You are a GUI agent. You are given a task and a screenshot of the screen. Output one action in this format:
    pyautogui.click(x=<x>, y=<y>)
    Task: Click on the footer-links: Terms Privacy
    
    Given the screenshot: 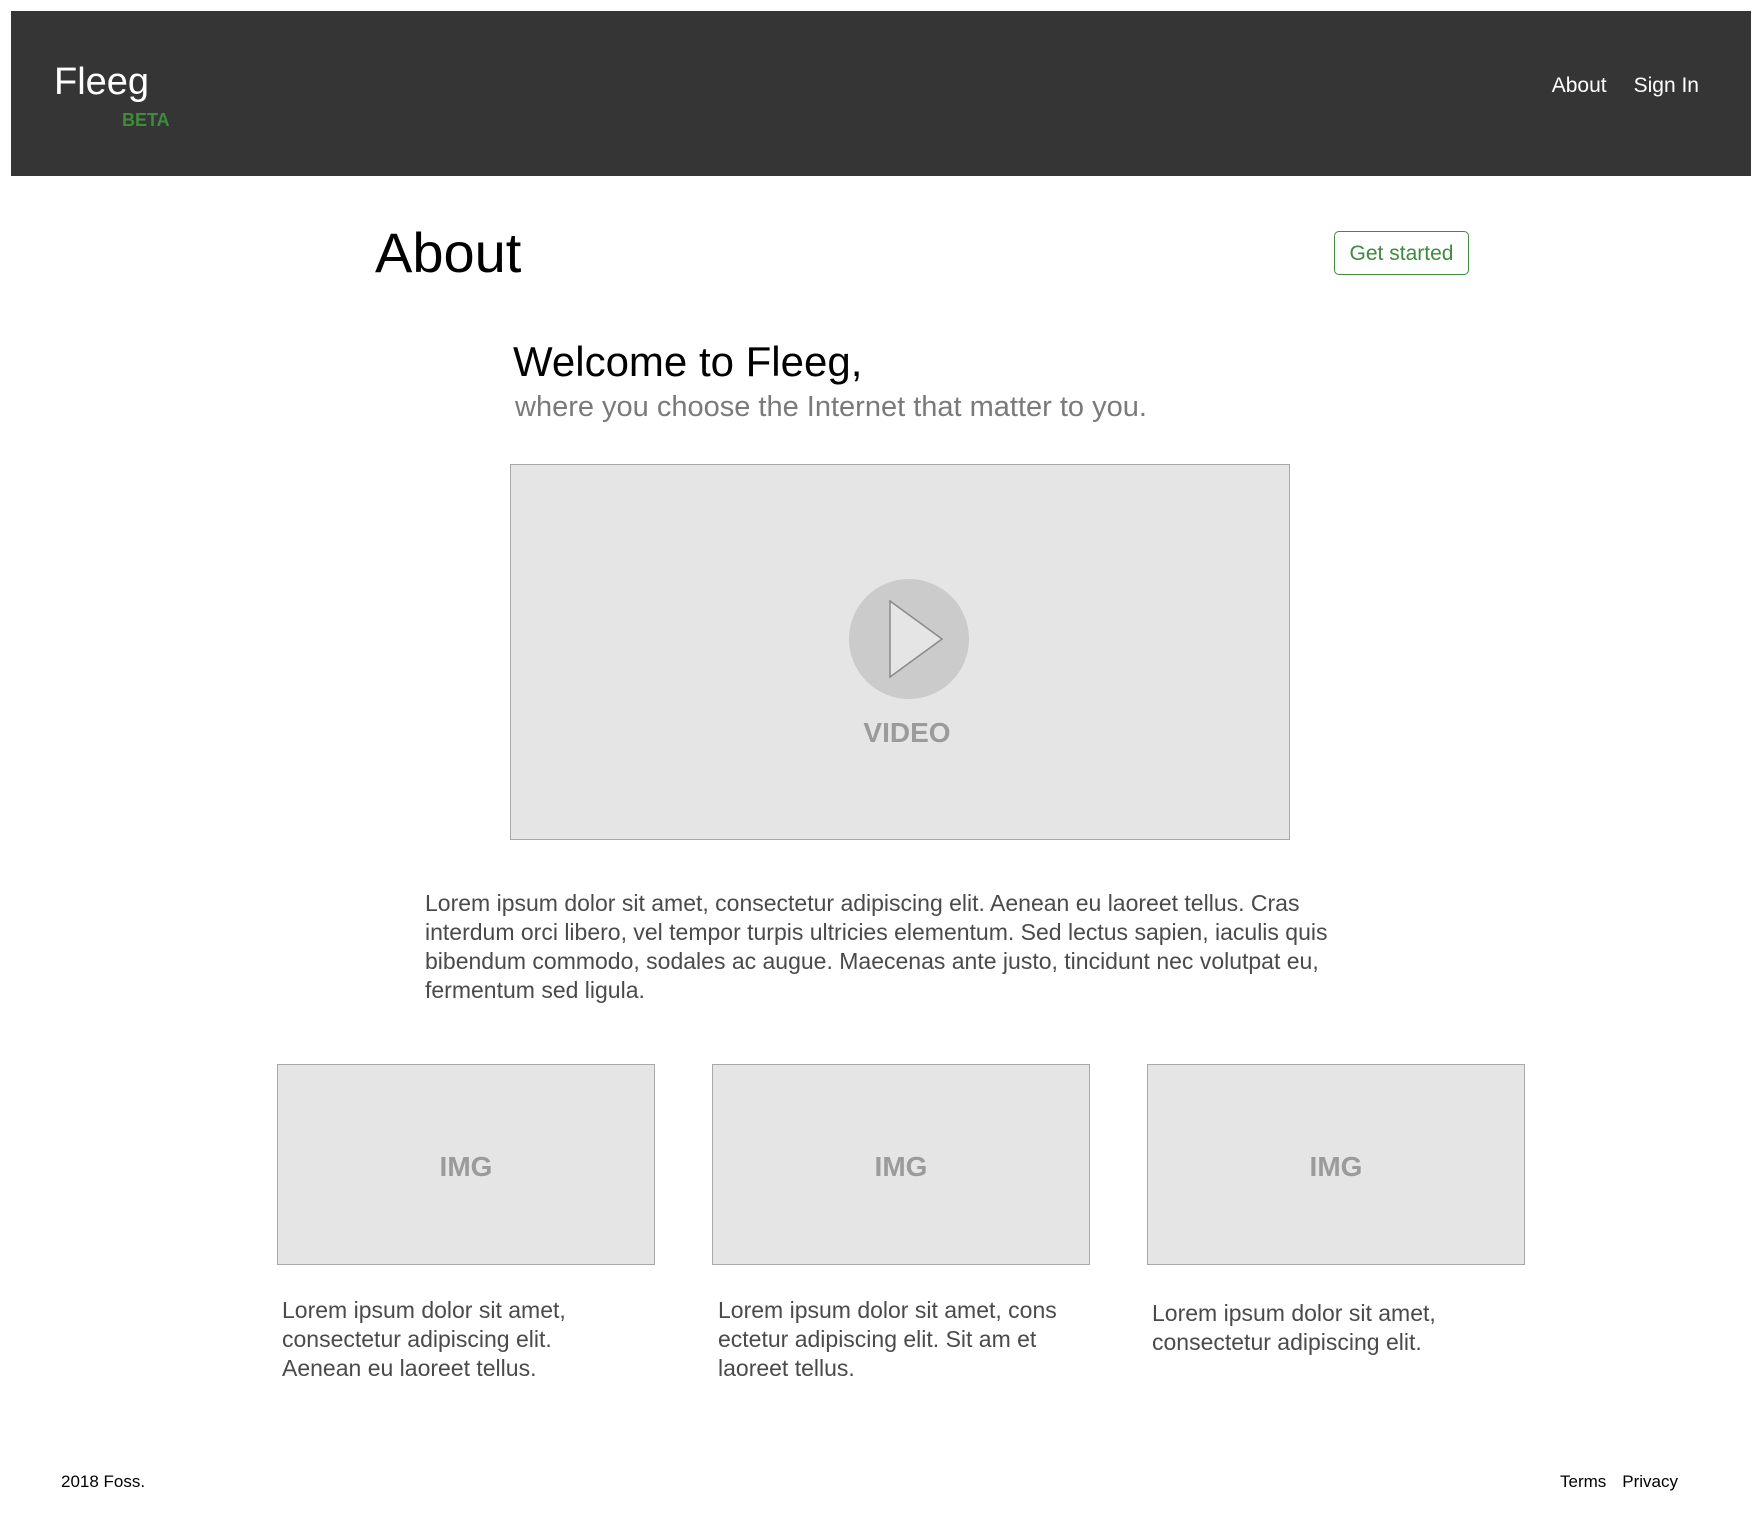 What is the action you would take?
    pyautogui.click(x=1619, y=1481)
    